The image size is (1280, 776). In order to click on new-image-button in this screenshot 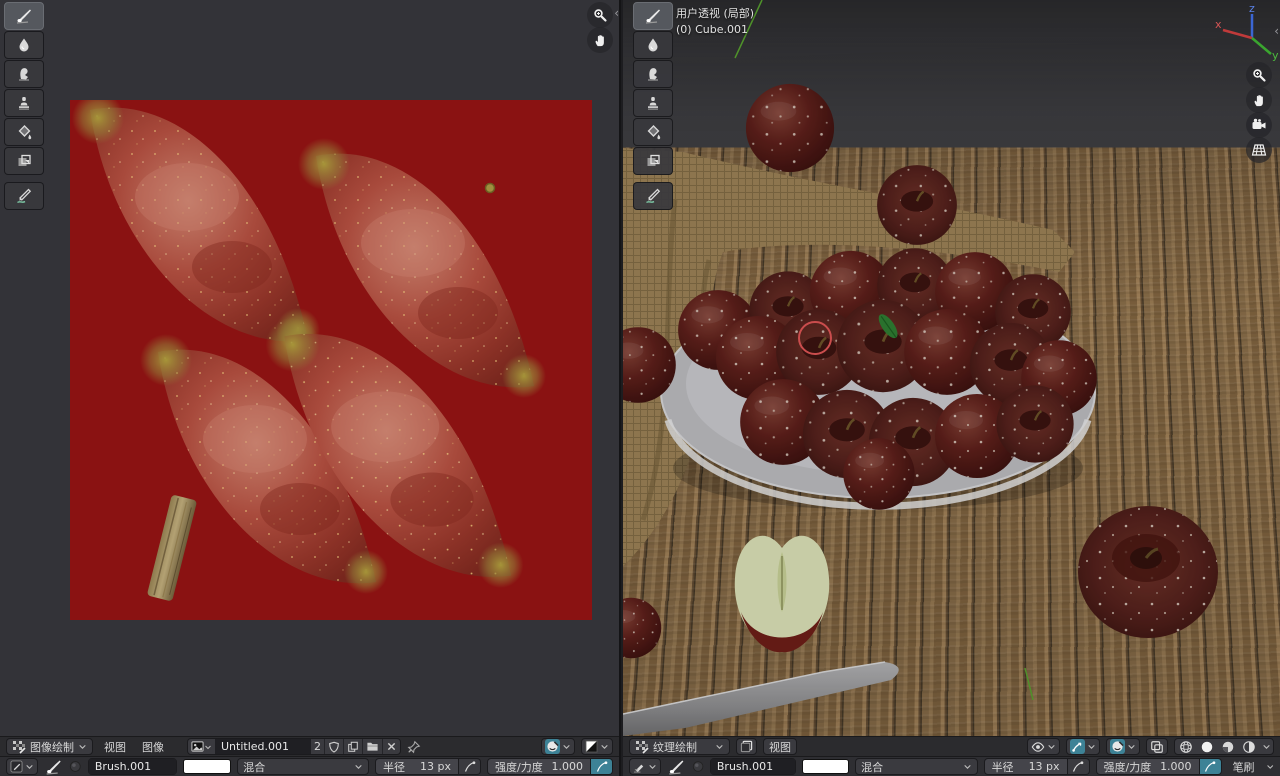, I will do `click(352, 746)`.